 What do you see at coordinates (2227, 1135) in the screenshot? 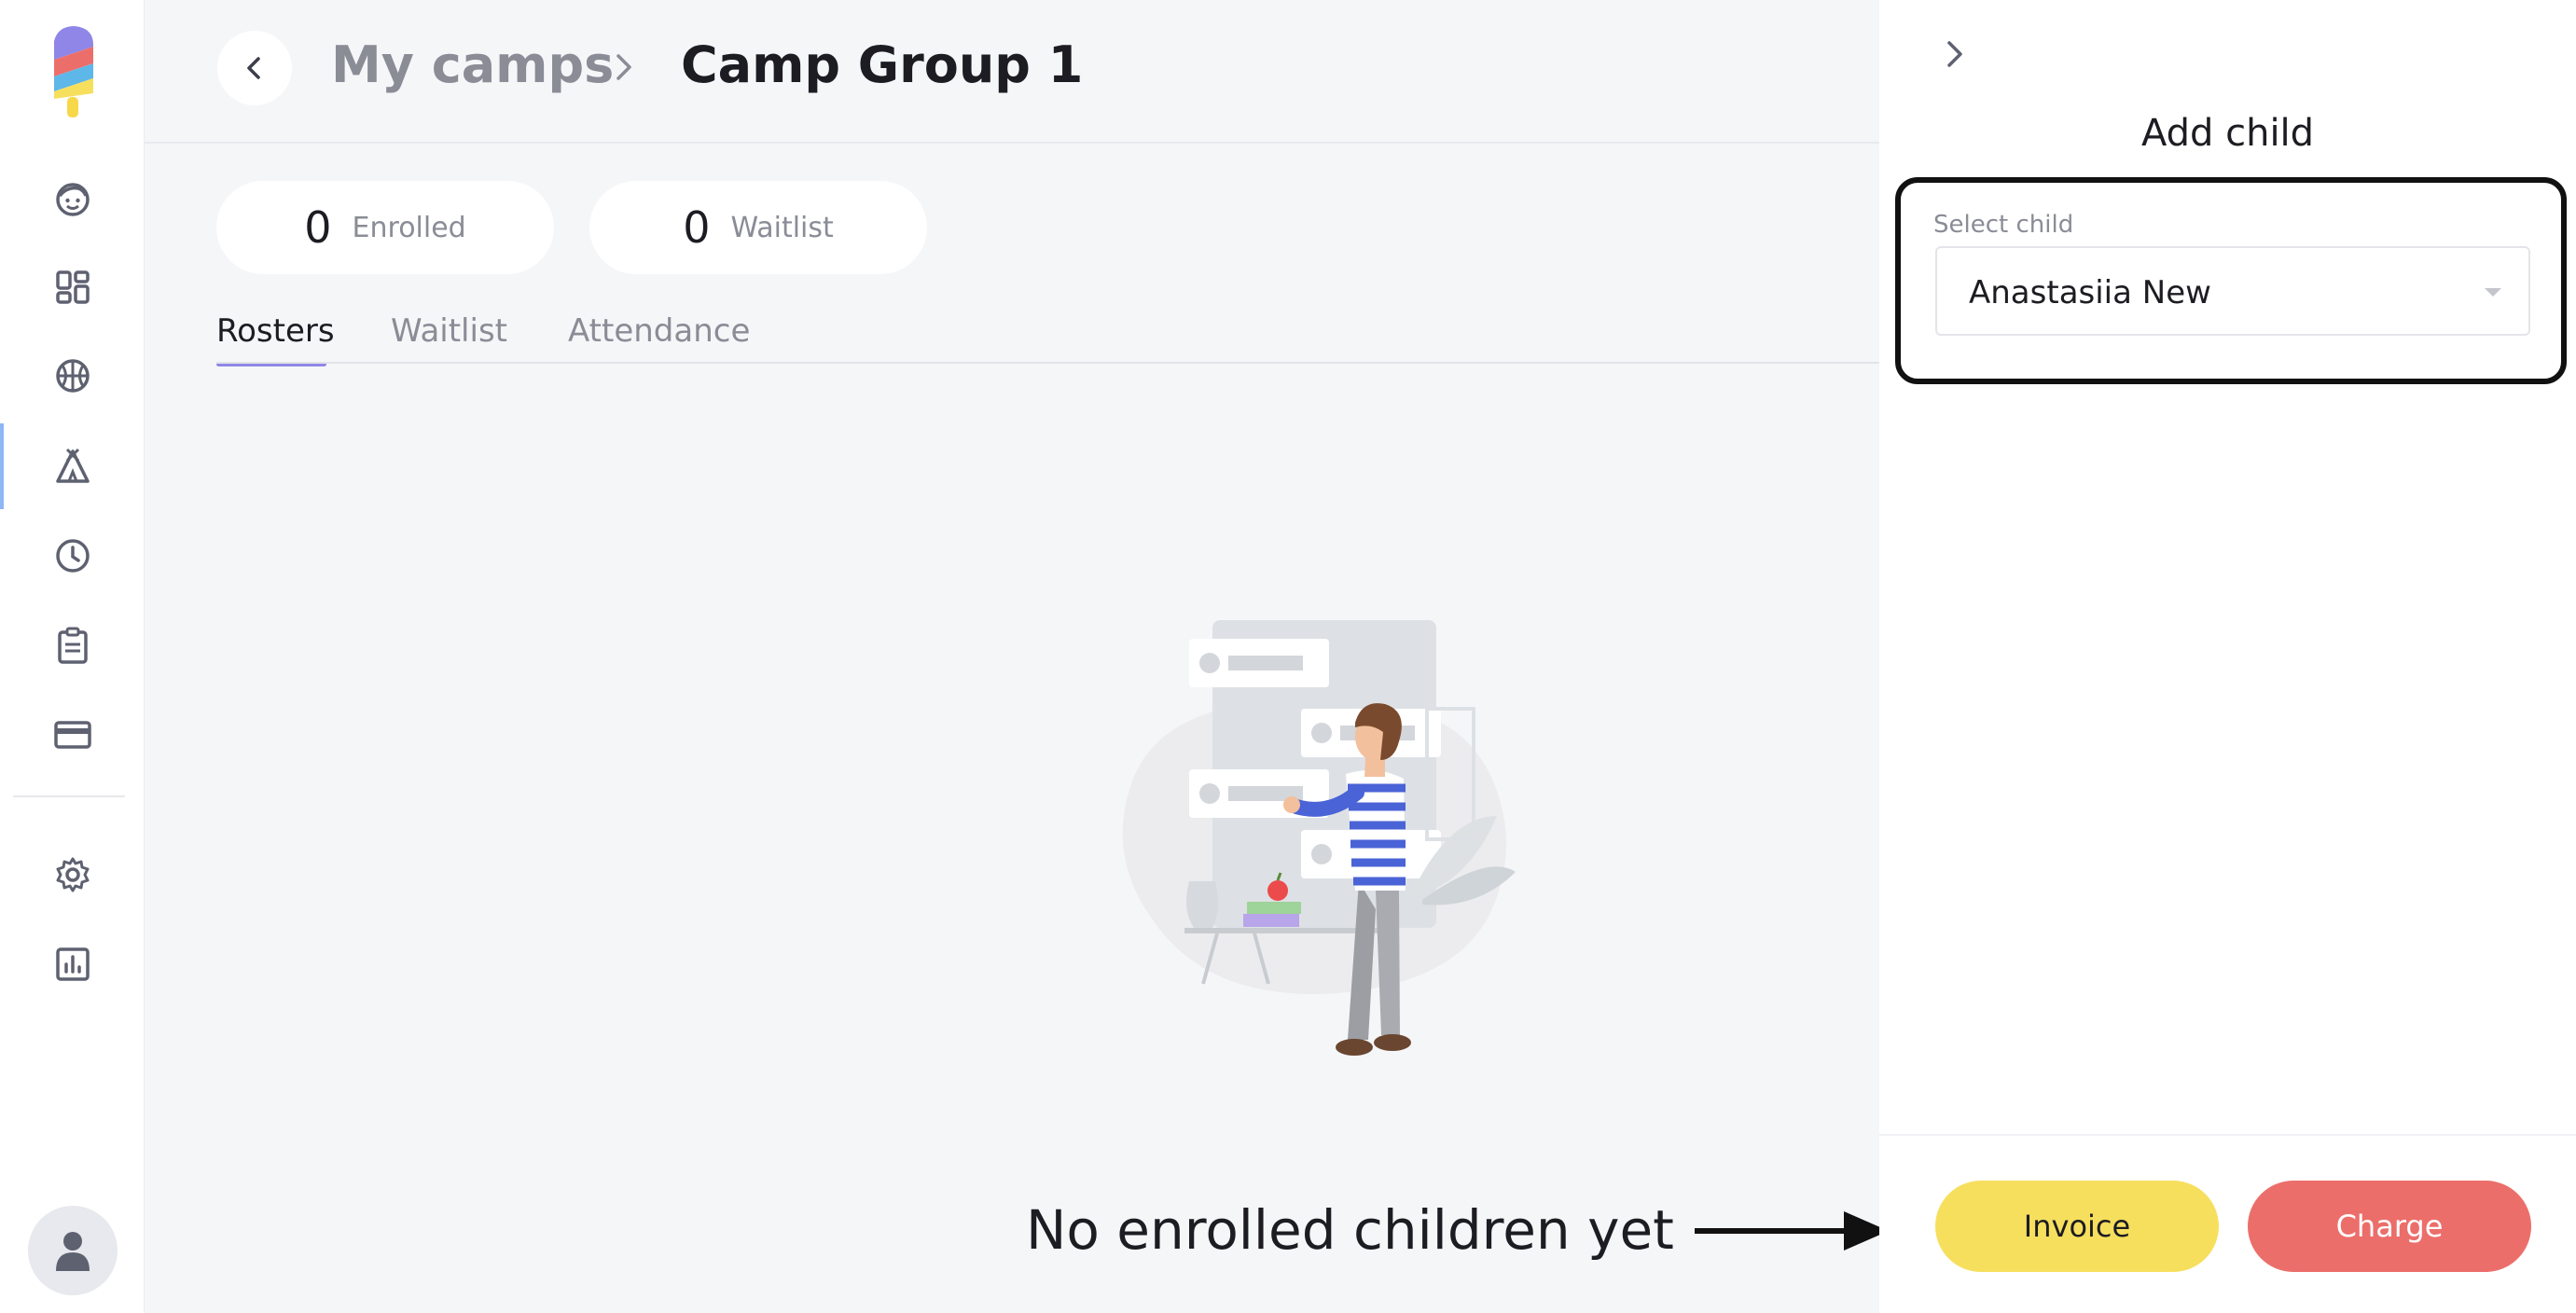
I see `panel-footer-divider` at bounding box center [2227, 1135].